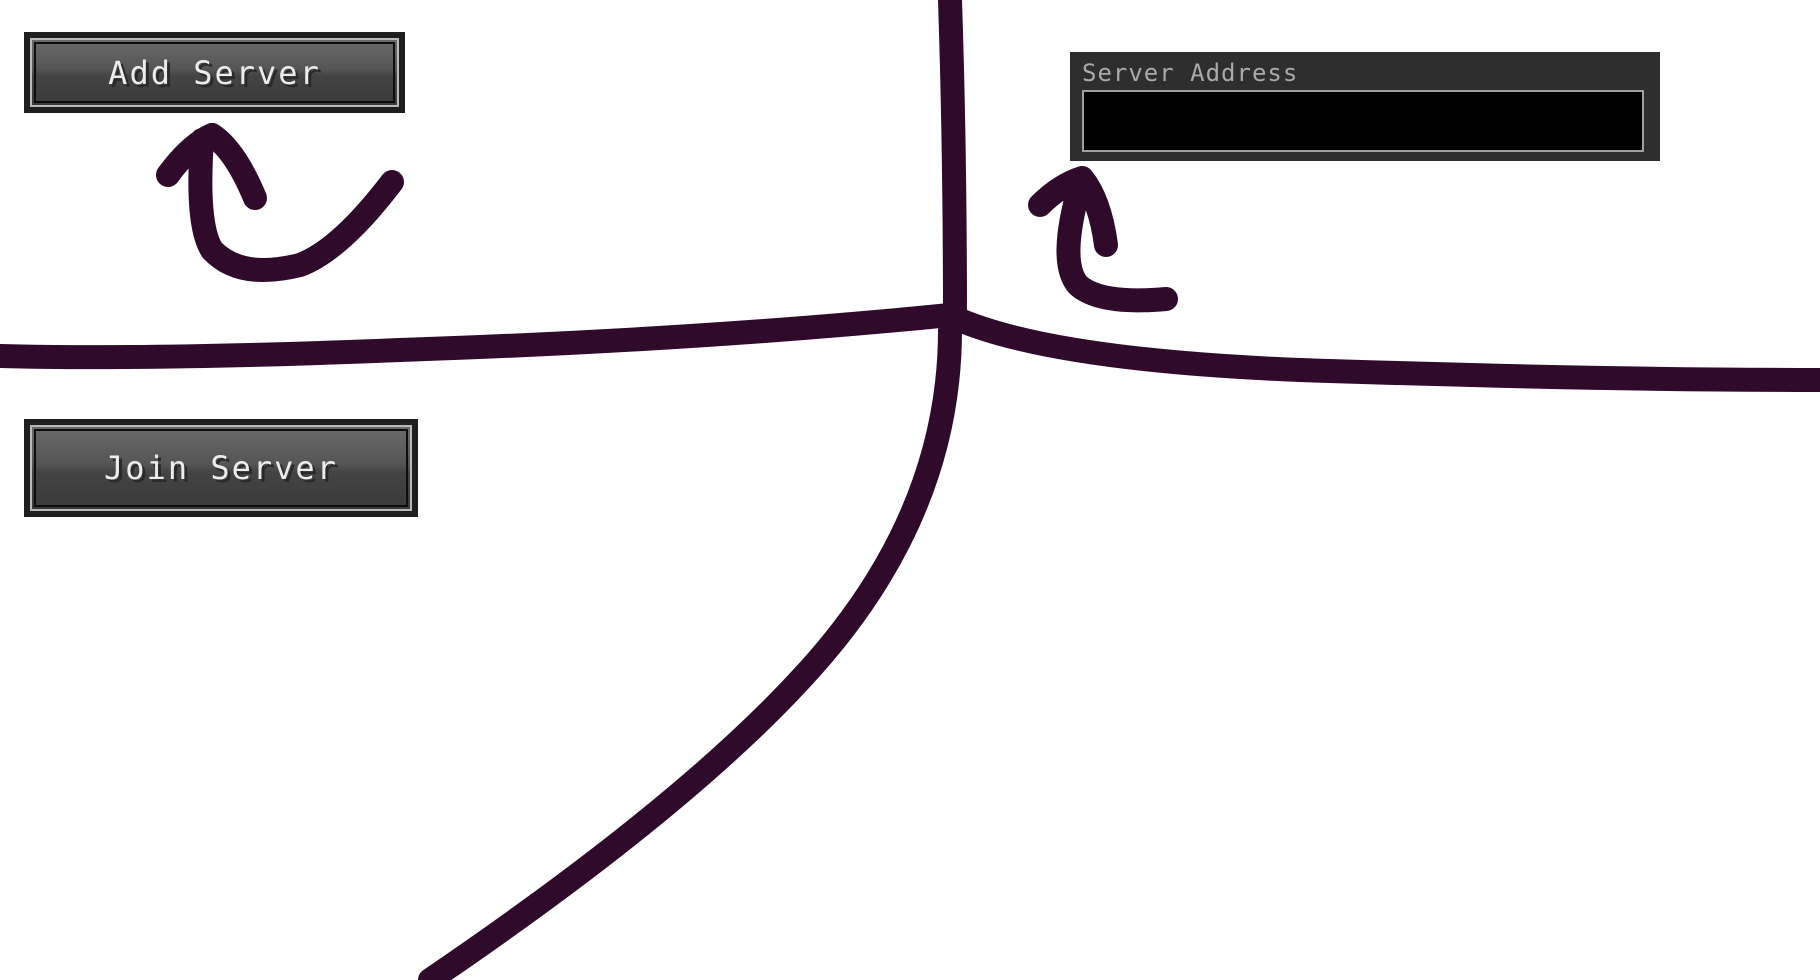 Image resolution: width=1820 pixels, height=980 pixels. I want to click on add-server-button: Add Server, so click(214, 72).